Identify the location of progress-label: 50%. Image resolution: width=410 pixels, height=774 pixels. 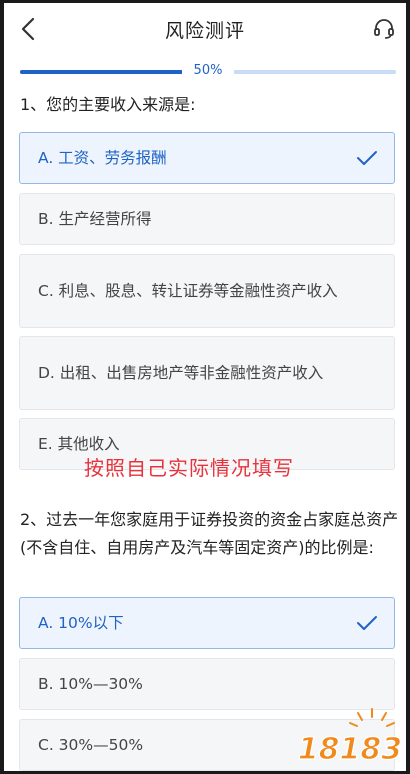
(208, 71).